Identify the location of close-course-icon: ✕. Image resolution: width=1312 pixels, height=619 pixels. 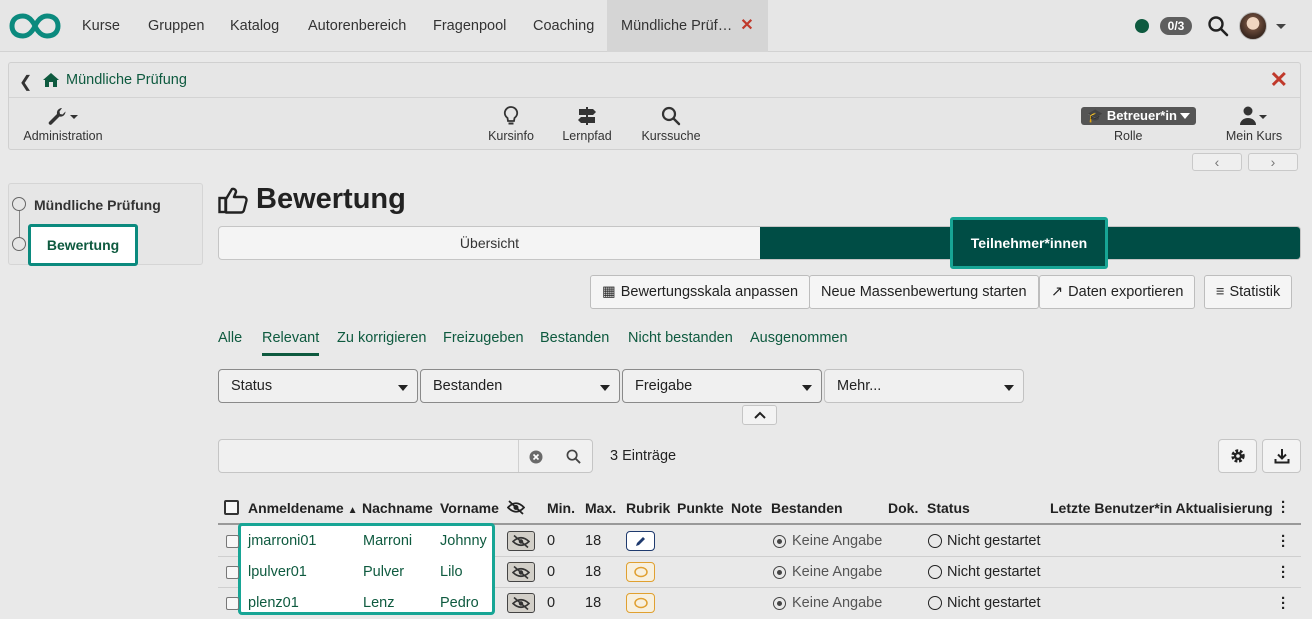
(1279, 80).